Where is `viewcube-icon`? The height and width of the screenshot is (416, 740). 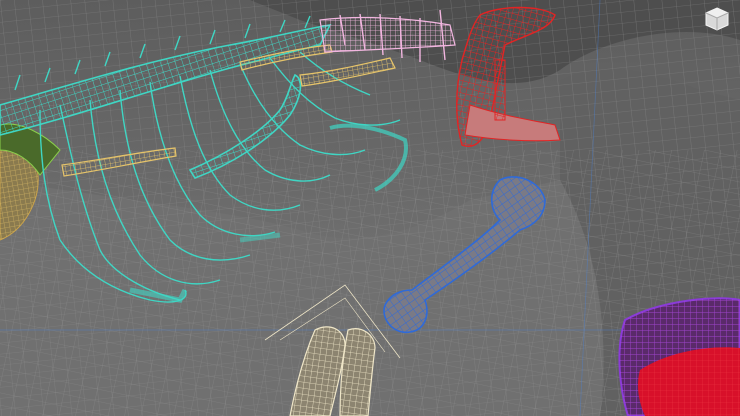 viewcube-icon is located at coordinates (717, 19).